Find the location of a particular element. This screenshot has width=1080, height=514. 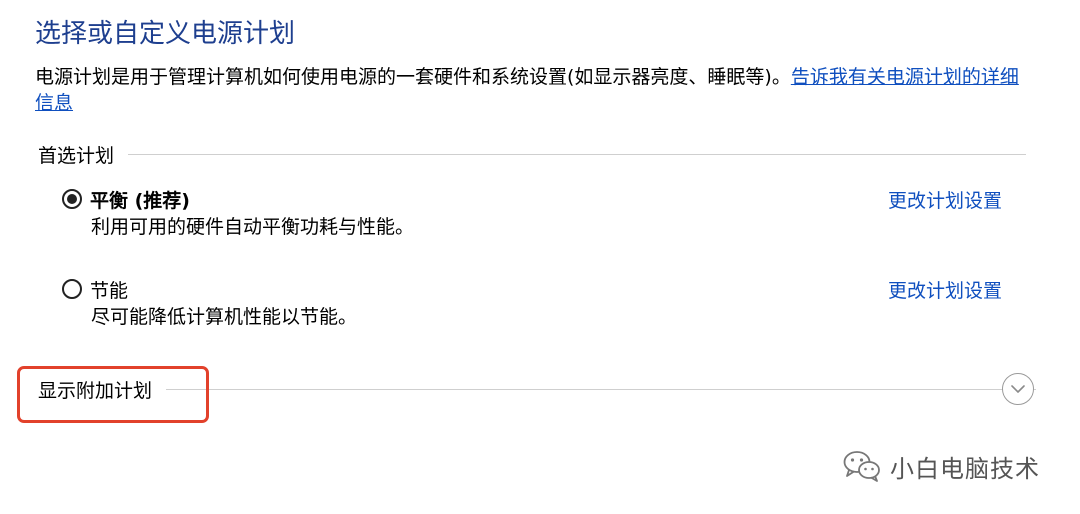

preferred-plans-header: 首选计划 is located at coordinates (532, 154).